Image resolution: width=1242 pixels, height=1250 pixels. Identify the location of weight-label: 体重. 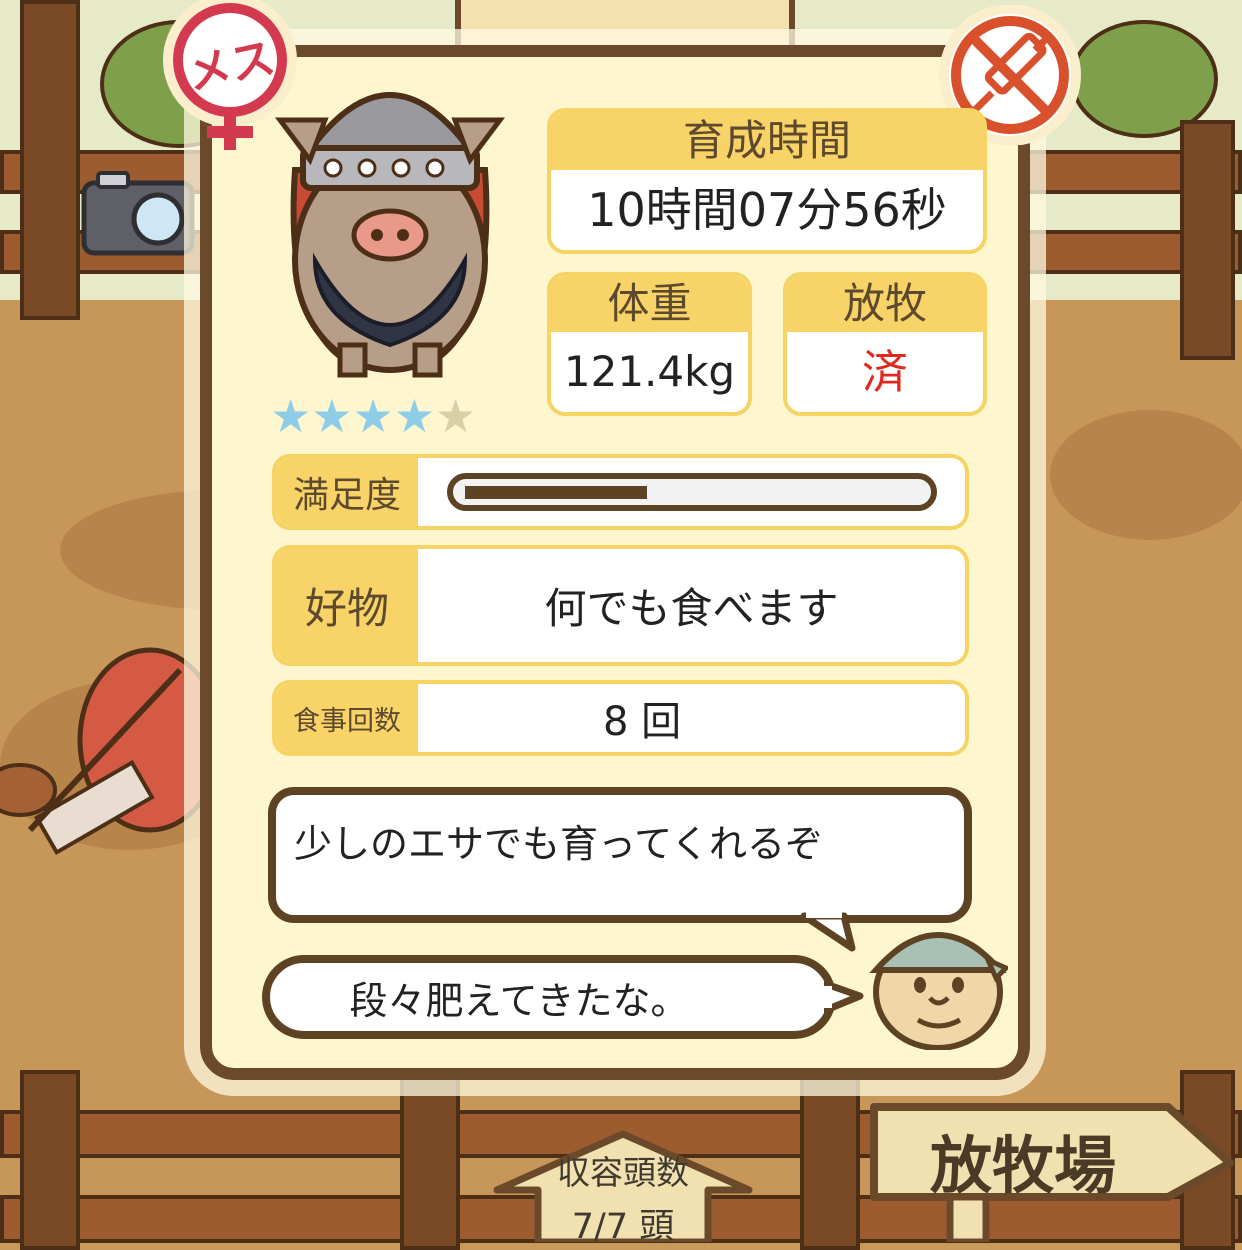
(649, 304).